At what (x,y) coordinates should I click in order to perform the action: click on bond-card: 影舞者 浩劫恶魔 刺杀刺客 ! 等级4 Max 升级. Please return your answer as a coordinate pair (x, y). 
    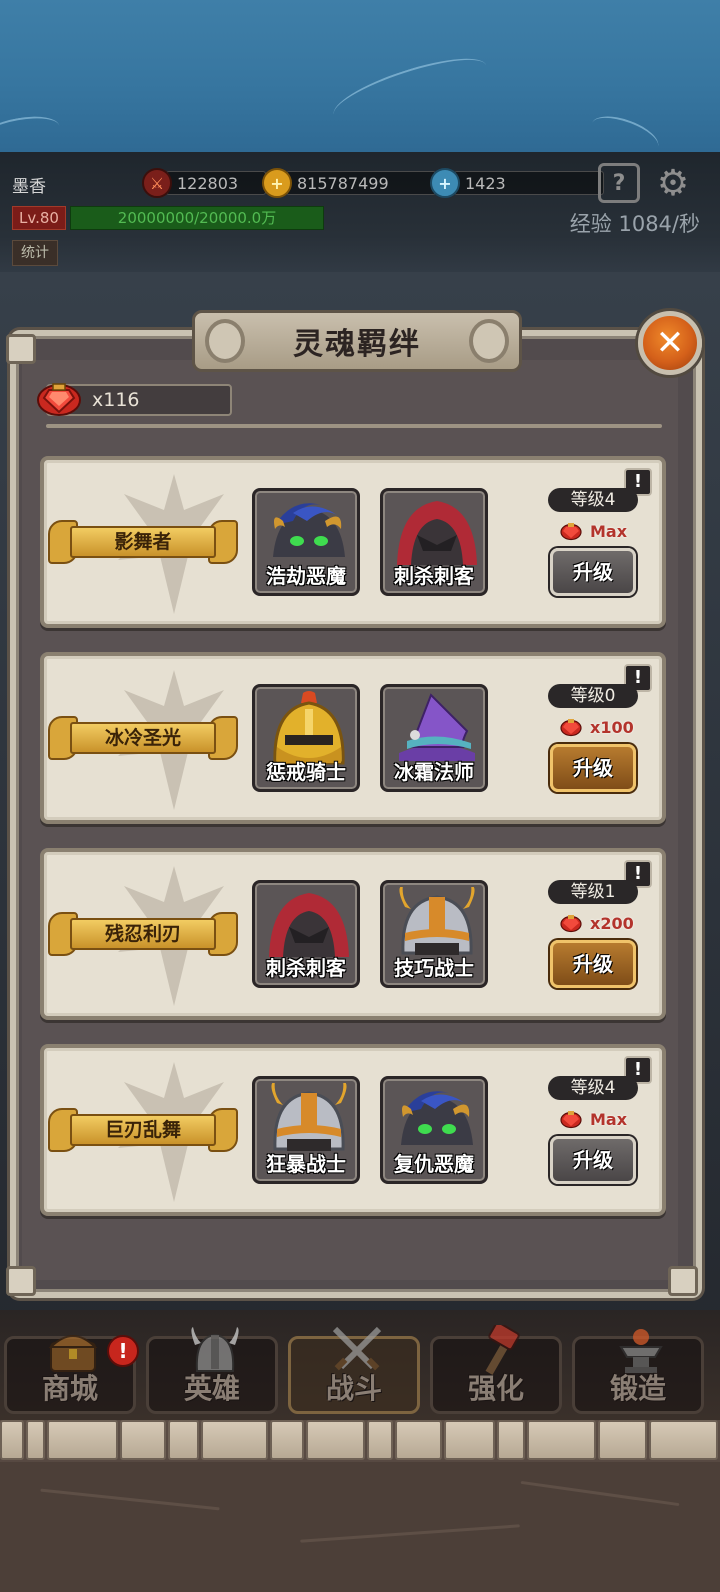
    Looking at the image, I should click on (353, 542).